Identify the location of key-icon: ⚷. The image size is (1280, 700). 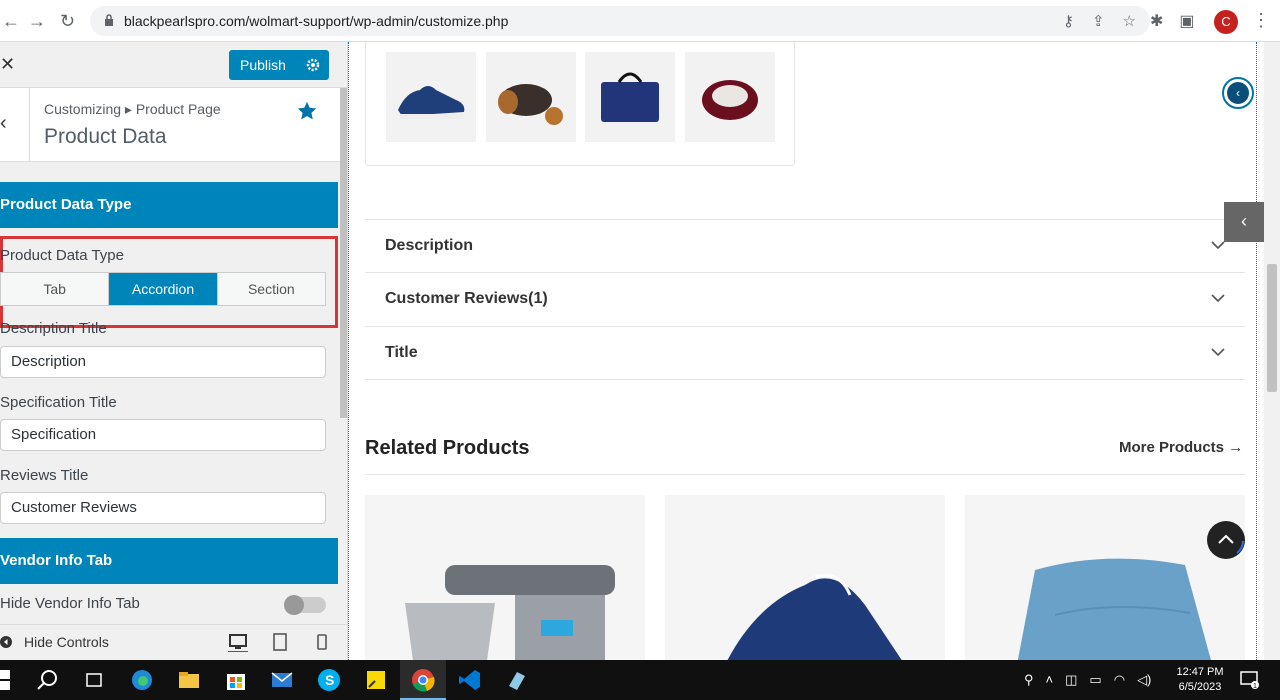
(1068, 21).